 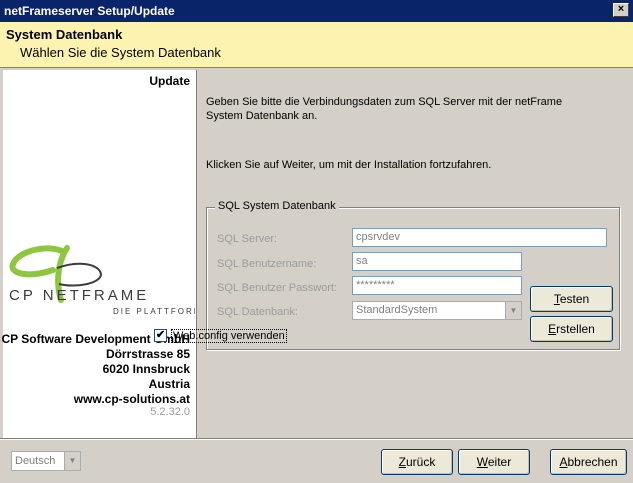 I want to click on page-subtitle: Wählen Sie die System Datenbank, so click(x=120, y=52).